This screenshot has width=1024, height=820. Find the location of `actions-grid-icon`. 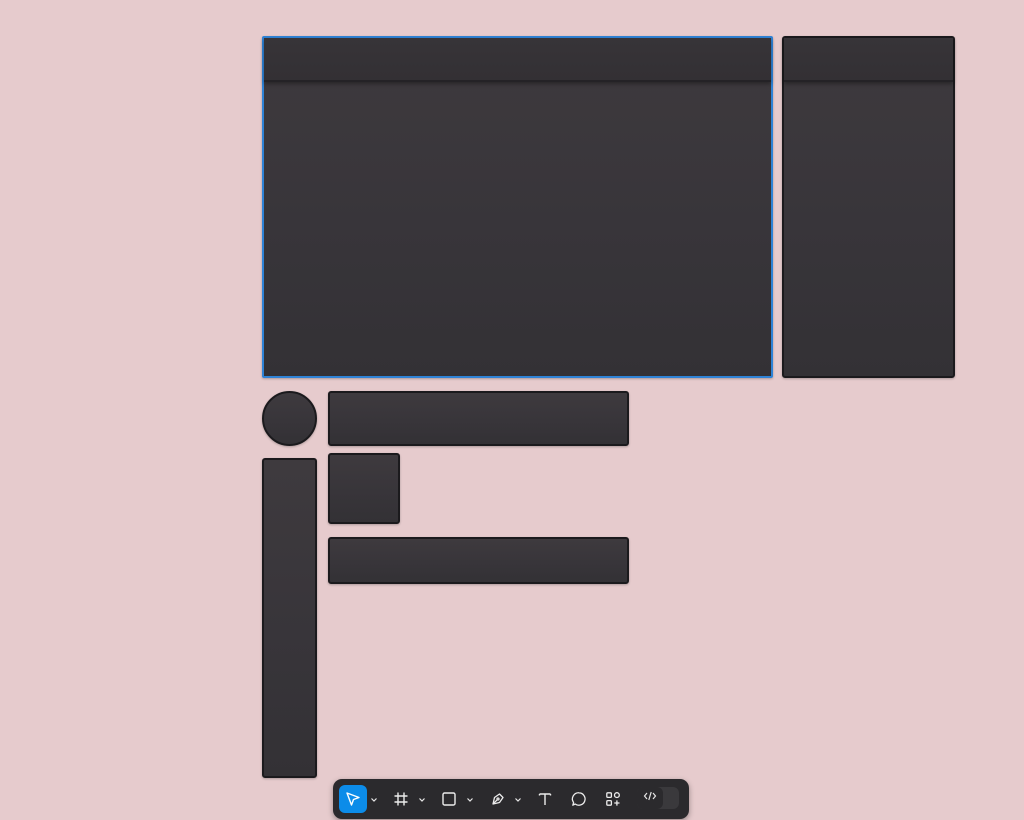

actions-grid-icon is located at coordinates (613, 799).